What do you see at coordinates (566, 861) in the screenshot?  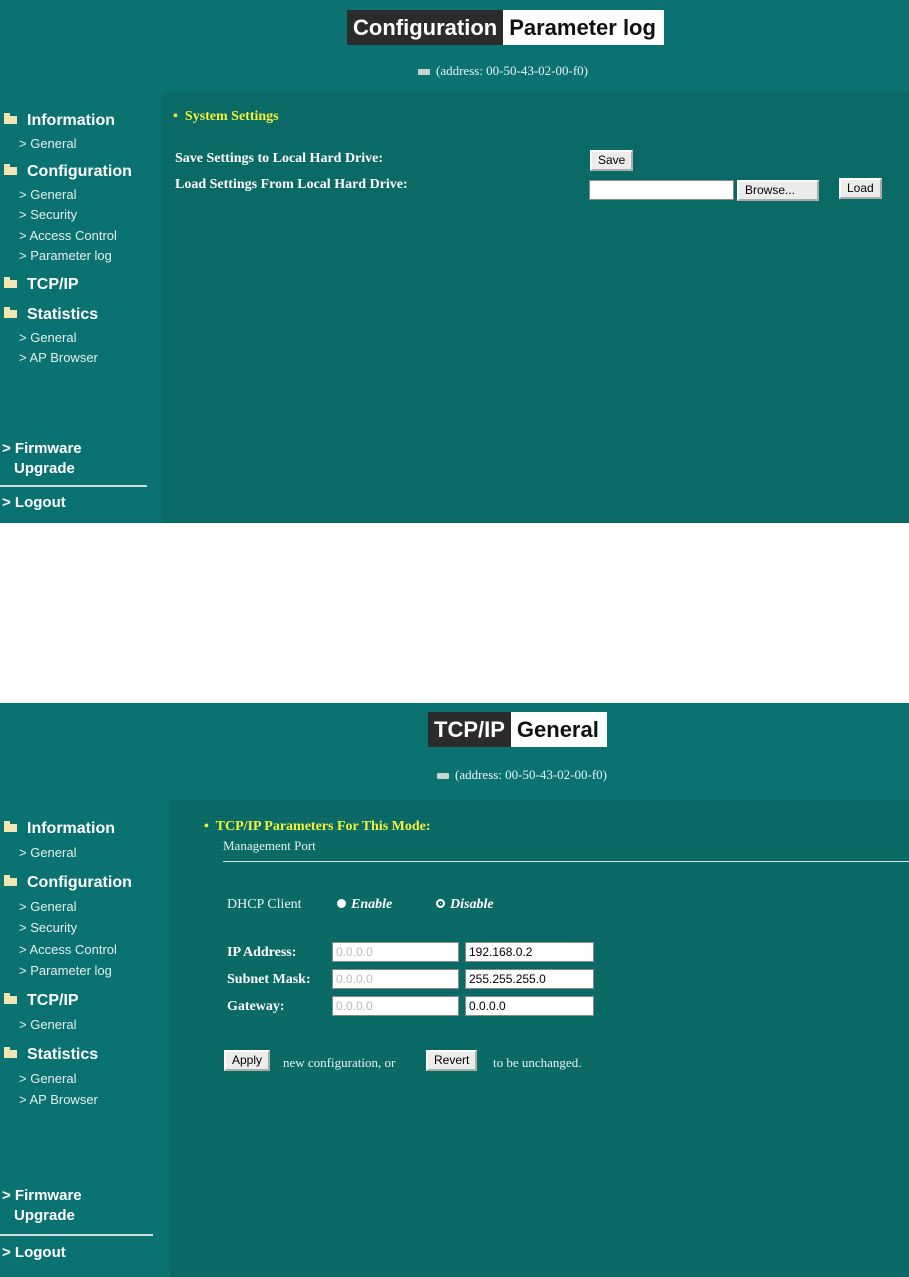 I see `section-divider` at bounding box center [566, 861].